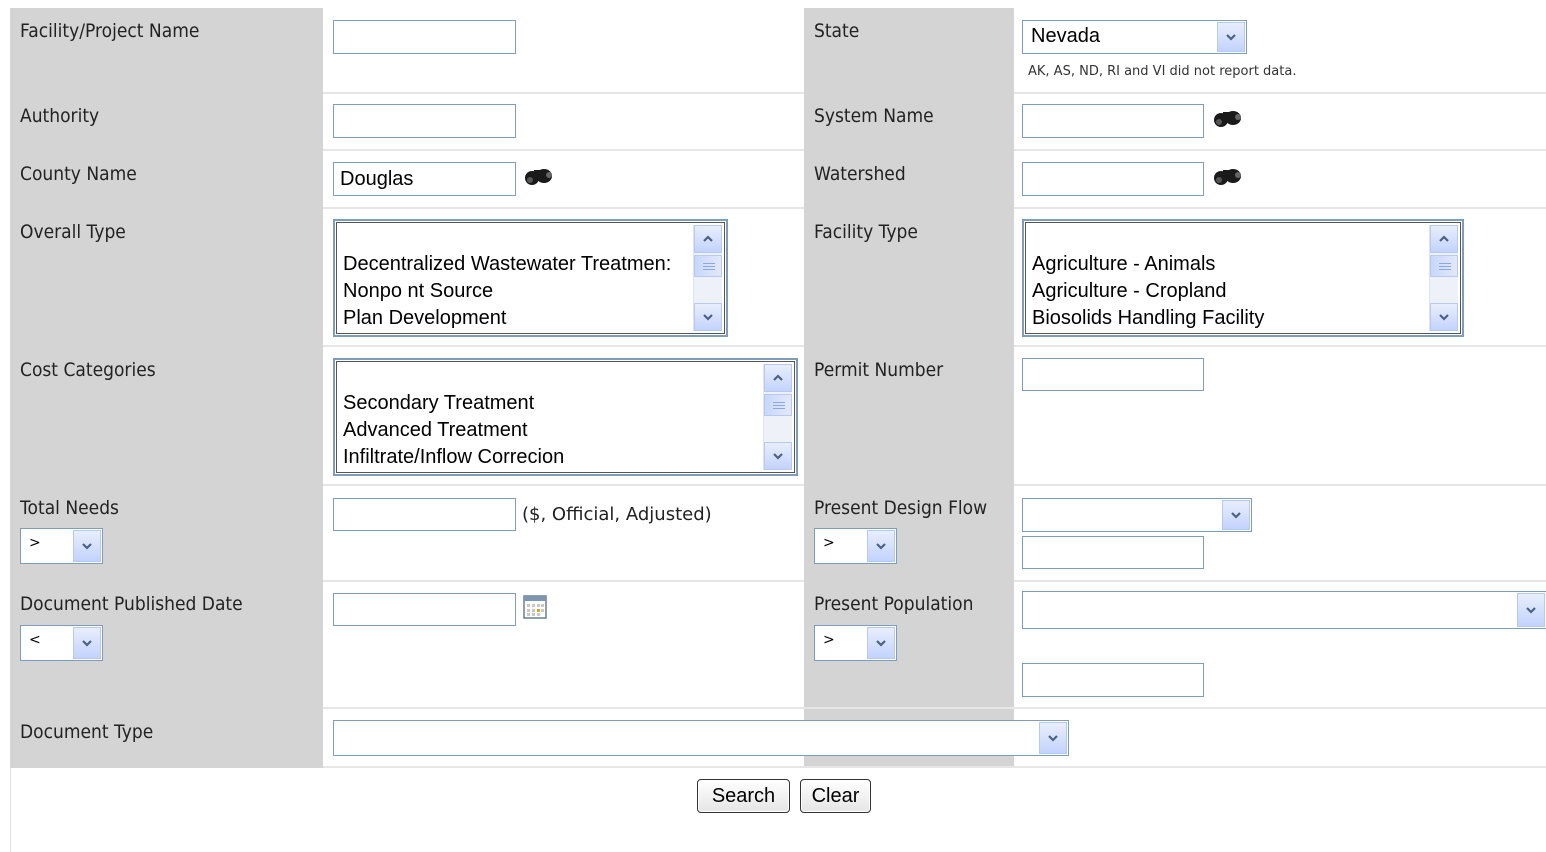 The image size is (1546, 852). I want to click on total-needs-operator-select: >, so click(61, 546).